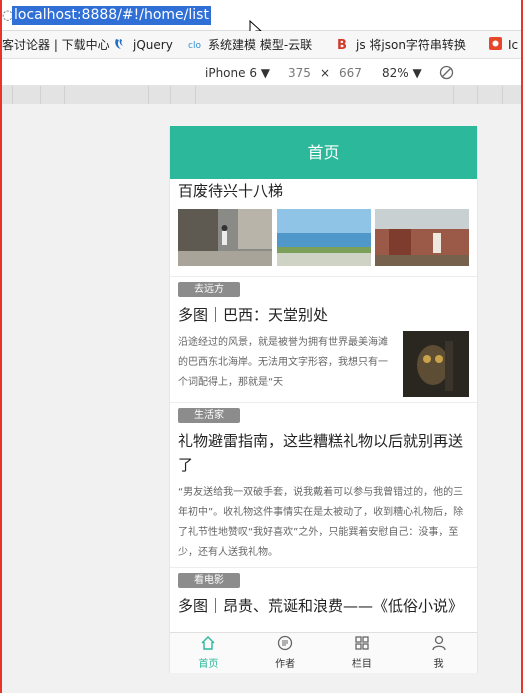  I want to click on list-item: 百废待兴十八梯, so click(323, 228).